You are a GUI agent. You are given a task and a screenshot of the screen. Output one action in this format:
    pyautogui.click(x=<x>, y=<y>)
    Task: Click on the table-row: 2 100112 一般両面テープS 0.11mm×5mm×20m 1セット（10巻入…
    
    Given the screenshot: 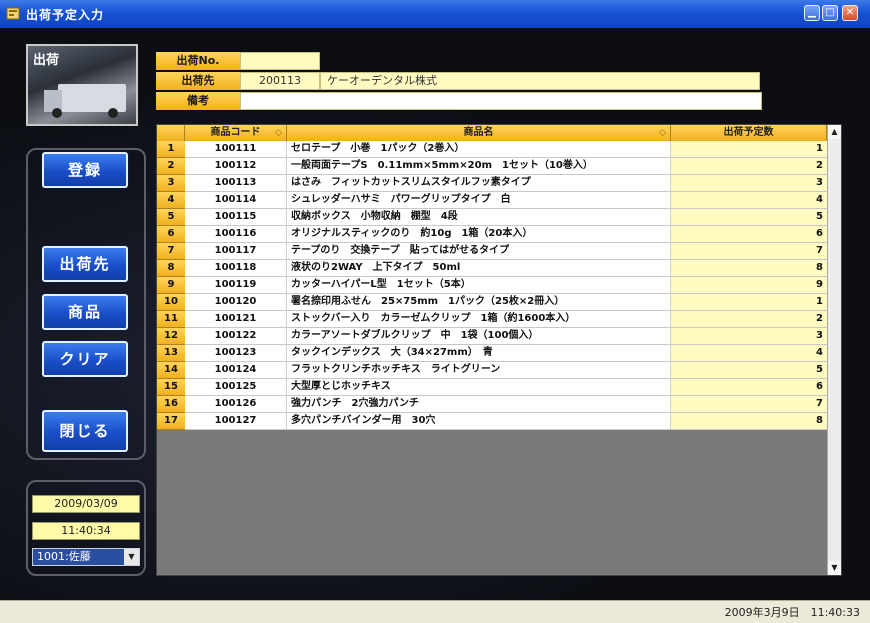 What is the action you would take?
    pyautogui.click(x=492, y=166)
    